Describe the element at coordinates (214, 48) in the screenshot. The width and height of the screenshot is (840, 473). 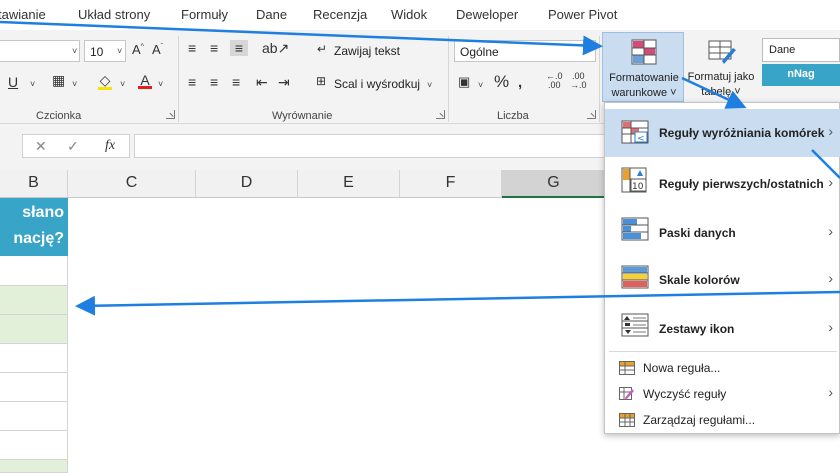
I see `align-middle-icon: ≡` at that location.